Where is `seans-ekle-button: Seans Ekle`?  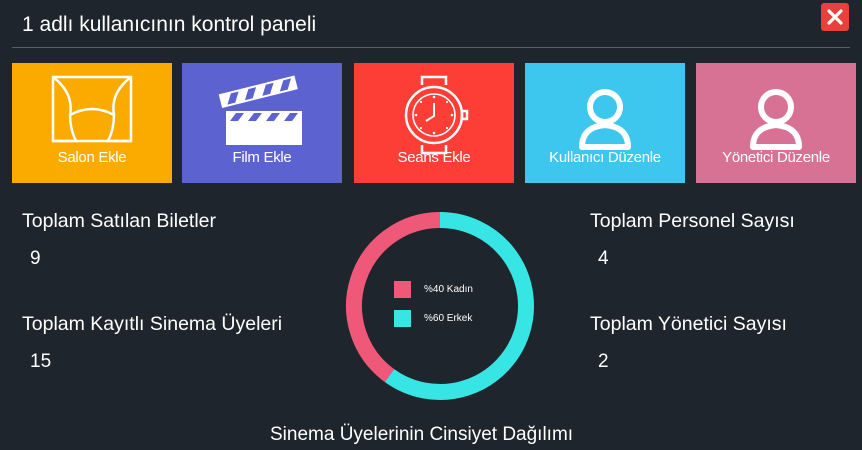
seans-ekle-button: Seans Ekle is located at coordinates (434, 123).